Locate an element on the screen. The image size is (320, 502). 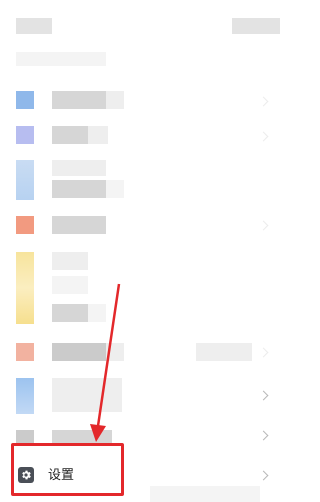
annotation-arrow is located at coordinates (105, 362).